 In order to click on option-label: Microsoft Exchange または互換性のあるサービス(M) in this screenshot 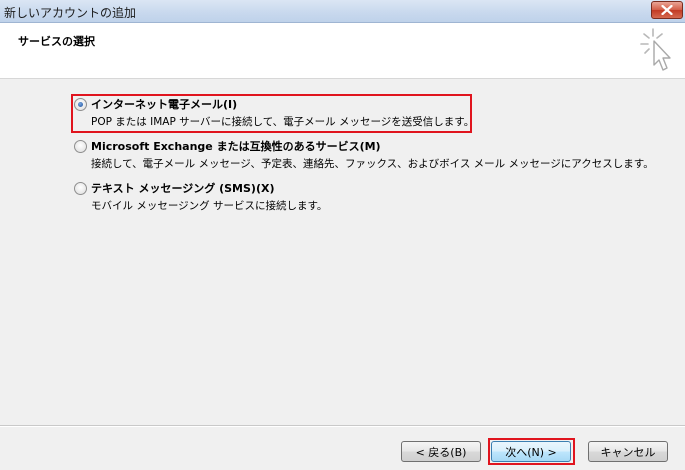, I will do `click(236, 146)`.